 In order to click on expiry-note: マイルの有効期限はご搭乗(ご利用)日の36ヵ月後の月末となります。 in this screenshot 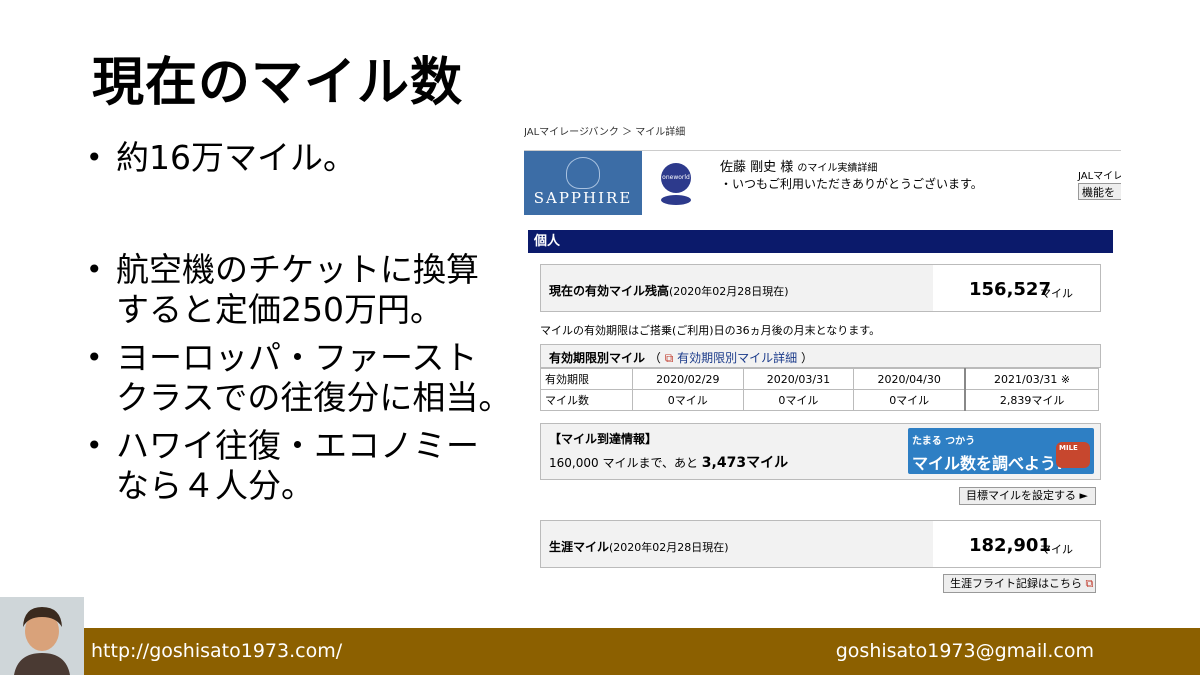, I will do `click(710, 330)`.